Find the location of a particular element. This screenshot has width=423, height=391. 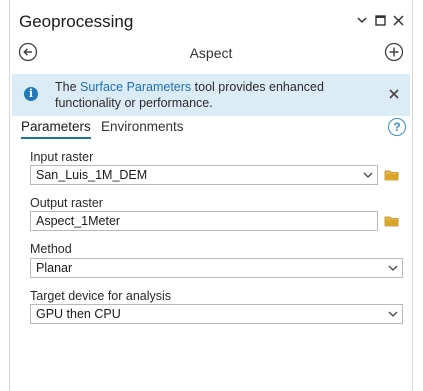

target-device-label: Target device for analysis is located at coordinates (101, 296).